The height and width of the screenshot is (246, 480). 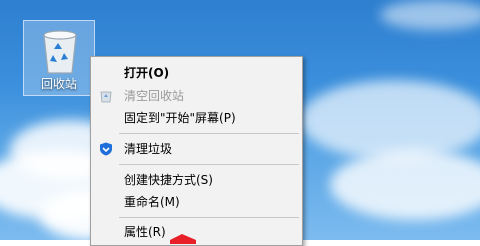 What do you see at coordinates (152, 202) in the screenshot?
I see `menu-item-label: 重命名(M)` at bounding box center [152, 202].